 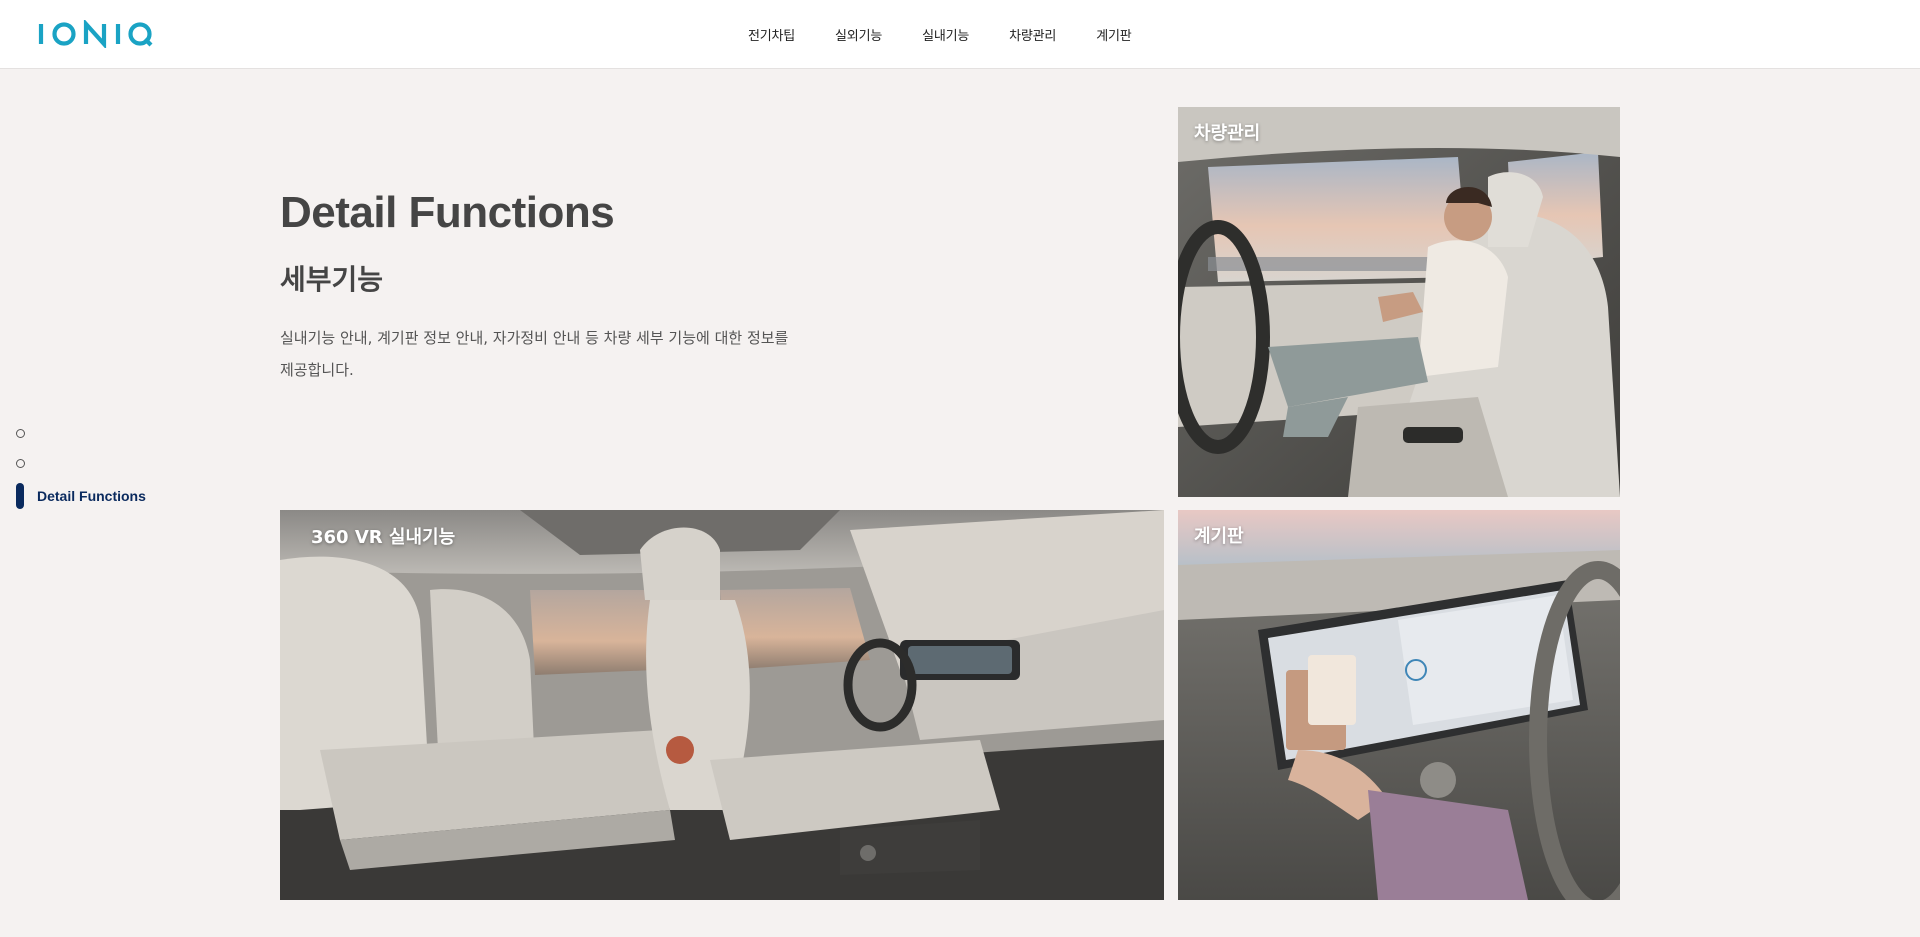 What do you see at coordinates (332, 279) in the screenshot?
I see `page-subtitle: 세부기능` at bounding box center [332, 279].